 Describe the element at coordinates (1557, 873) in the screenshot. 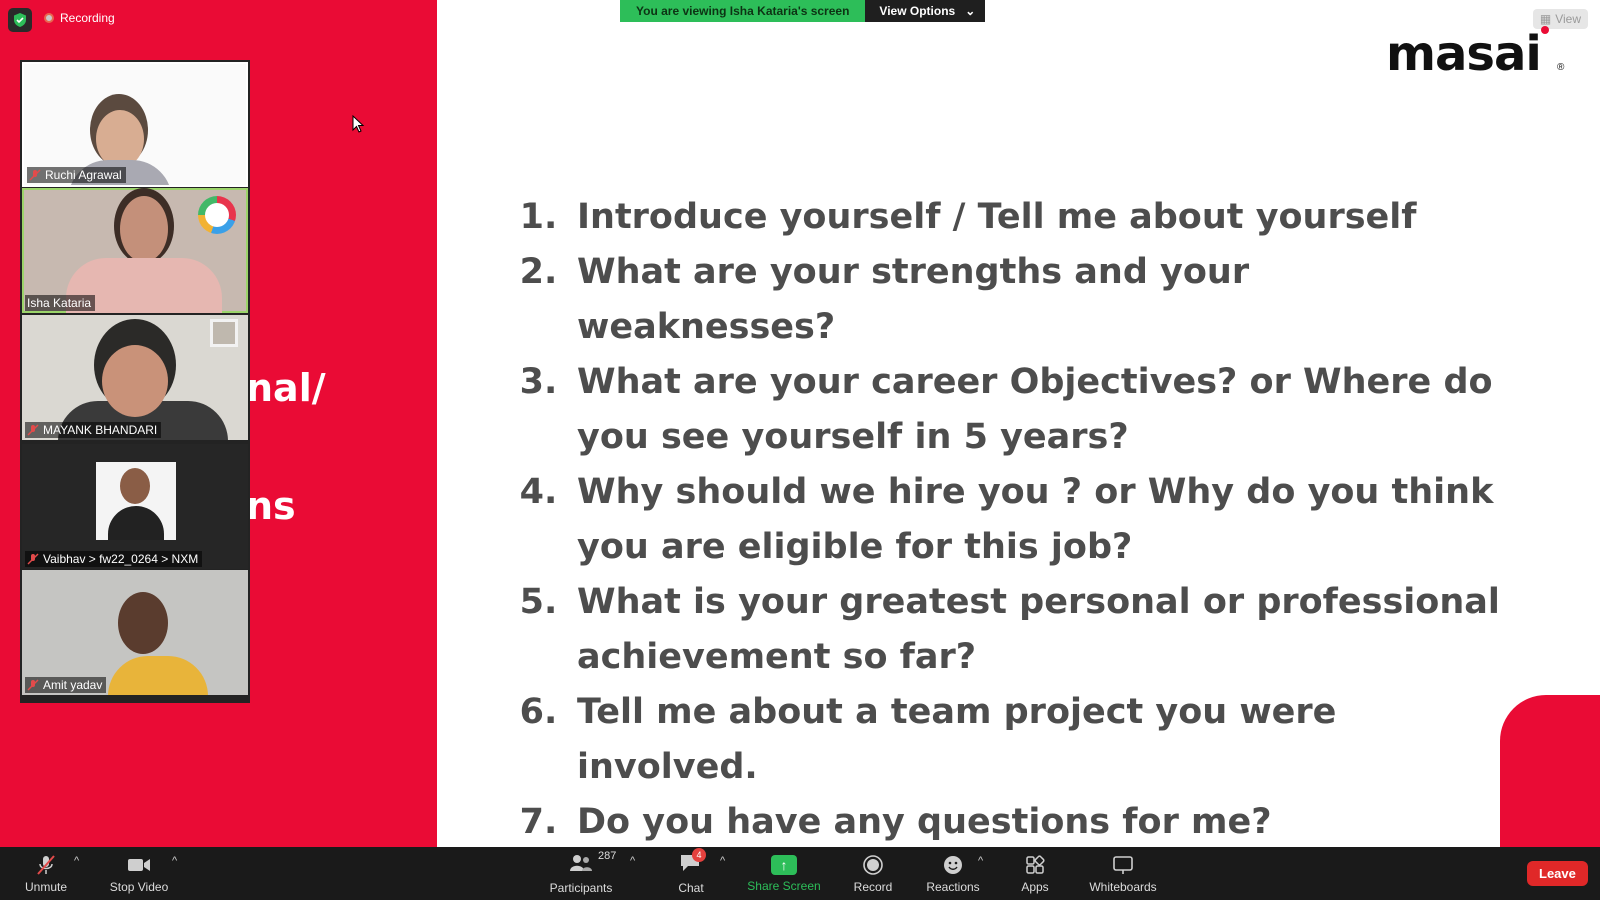

I see `leave-button: Leave` at that location.